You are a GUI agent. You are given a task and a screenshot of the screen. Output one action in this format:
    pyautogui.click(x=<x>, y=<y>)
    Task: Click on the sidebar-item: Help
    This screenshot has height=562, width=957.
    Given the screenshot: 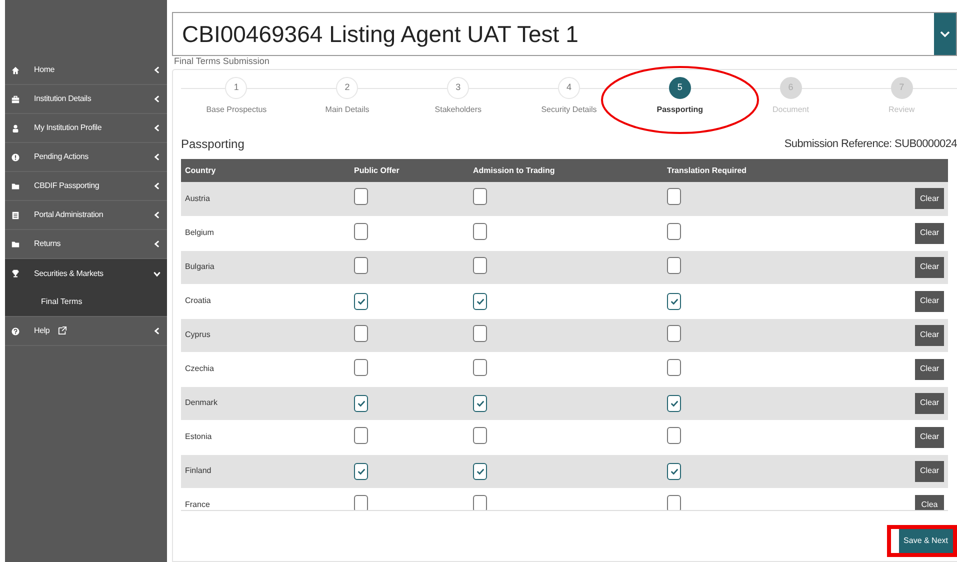 What is the action you would take?
    pyautogui.click(x=86, y=331)
    